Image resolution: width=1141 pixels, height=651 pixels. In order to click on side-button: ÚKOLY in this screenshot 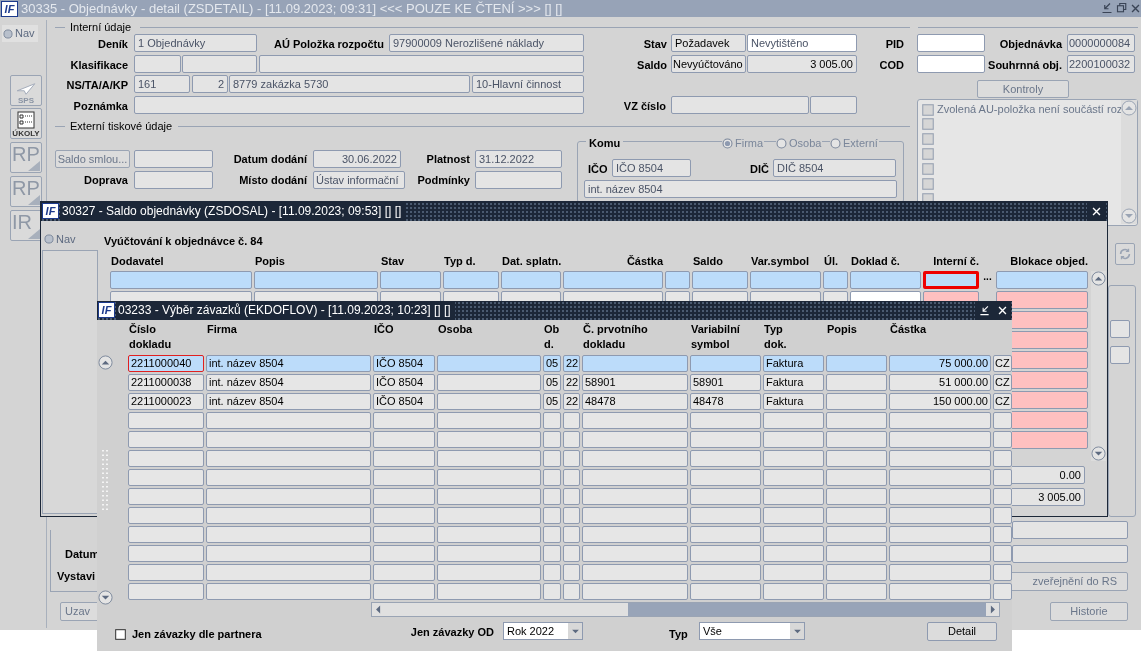, I will do `click(26, 123)`.